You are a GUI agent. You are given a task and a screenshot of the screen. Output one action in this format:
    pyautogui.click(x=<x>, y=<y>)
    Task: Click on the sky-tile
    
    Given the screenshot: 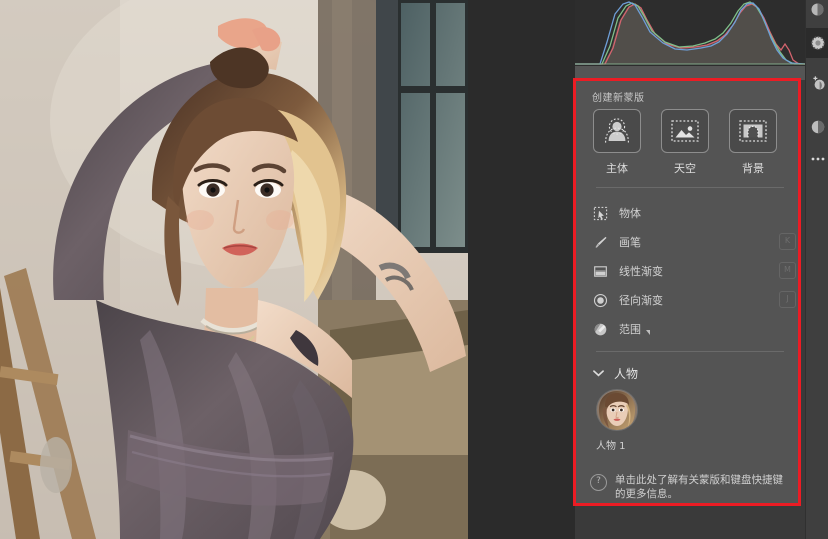 What is the action you would take?
    pyautogui.click(x=685, y=131)
    